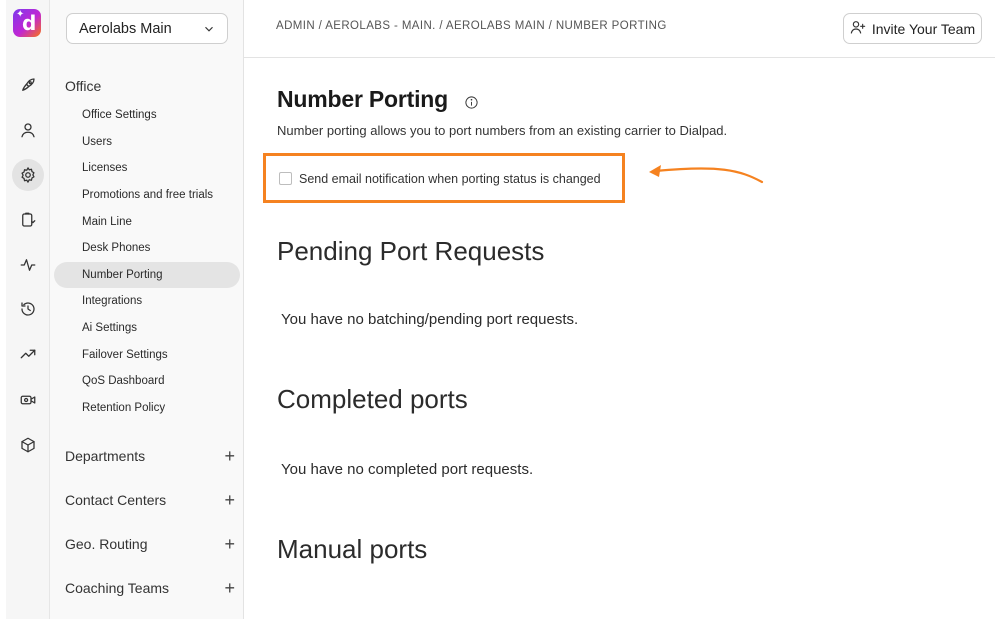 This screenshot has width=995, height=619. I want to click on clipboard-icon, so click(28, 220).